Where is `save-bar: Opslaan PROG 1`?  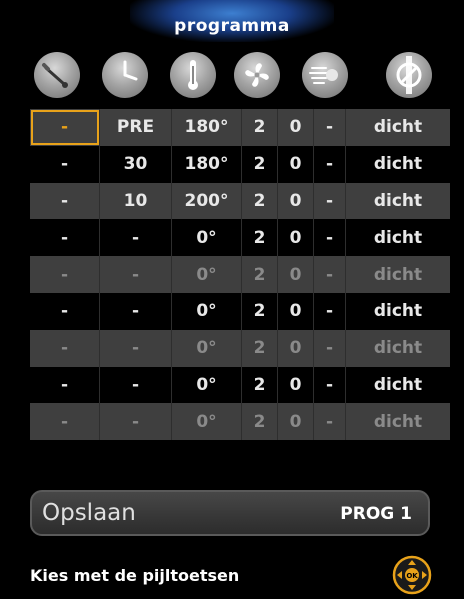 save-bar: Opslaan PROG 1 is located at coordinates (230, 513).